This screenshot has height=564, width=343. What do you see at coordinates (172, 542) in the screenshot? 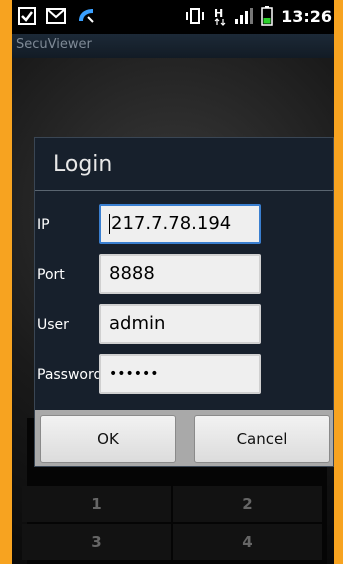
I see `keypad-row: 3 4` at bounding box center [172, 542].